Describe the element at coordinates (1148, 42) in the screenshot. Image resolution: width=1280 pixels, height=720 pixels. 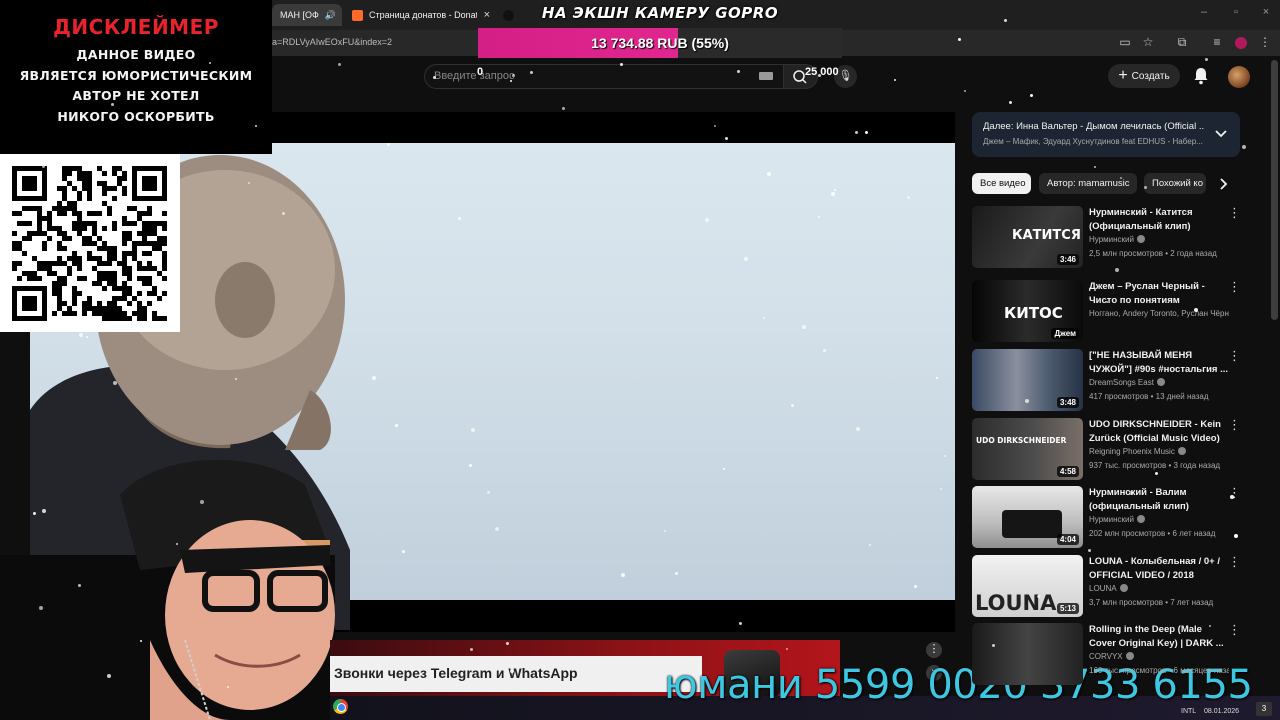
I see `star-icon: ☆` at that location.